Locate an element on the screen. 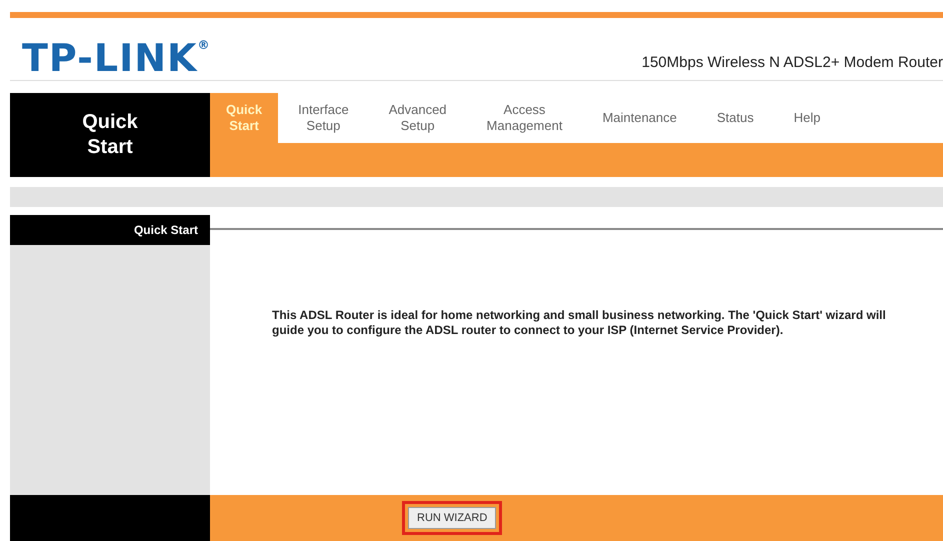 Image resolution: width=943 pixels, height=541 pixels. run-wizard-button: RUN WIZARD is located at coordinates (452, 518).